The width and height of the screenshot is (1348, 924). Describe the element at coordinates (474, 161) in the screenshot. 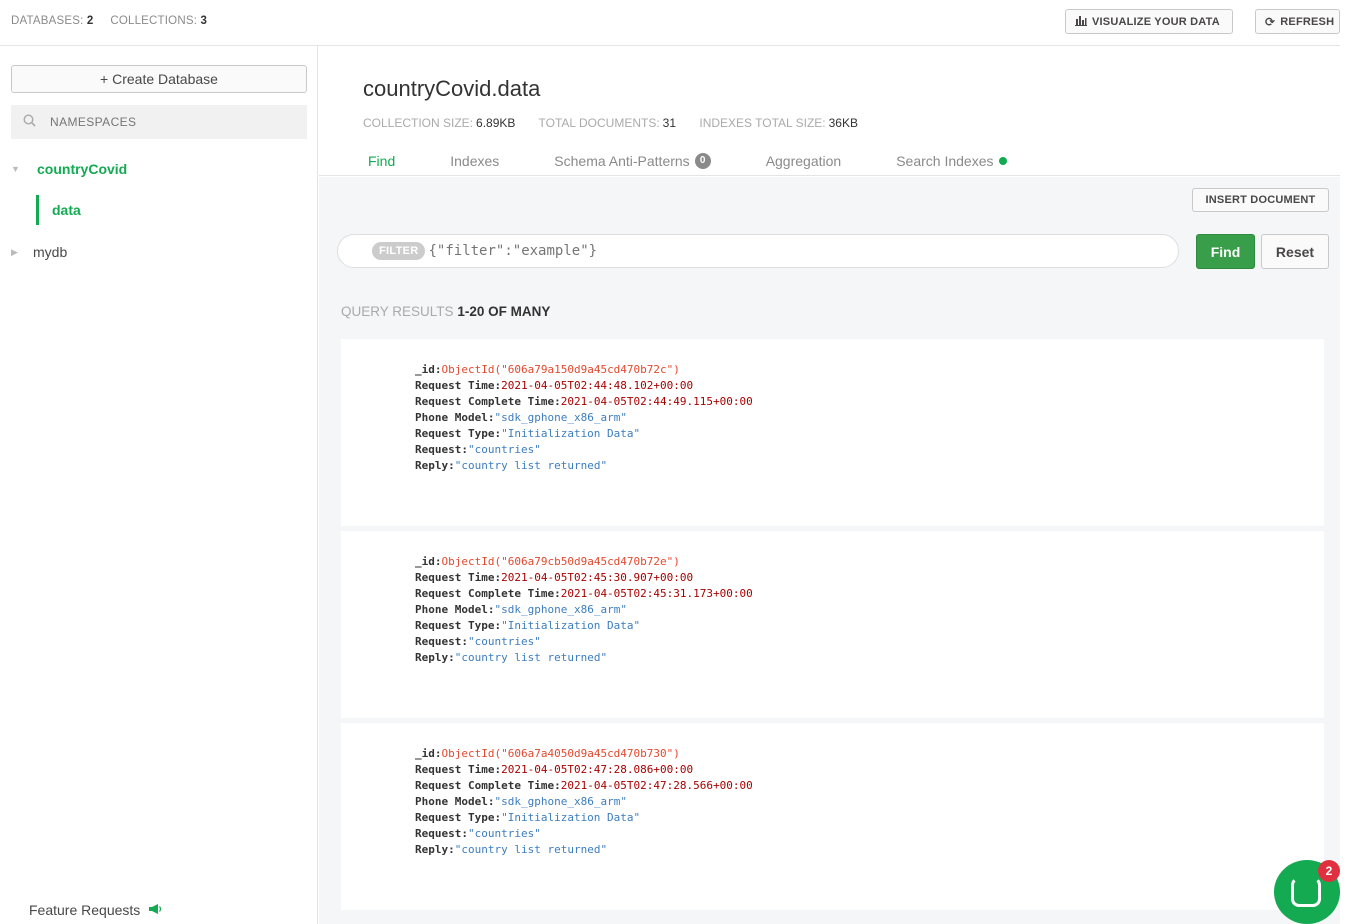

I see `tab-indexes: Indexes` at that location.